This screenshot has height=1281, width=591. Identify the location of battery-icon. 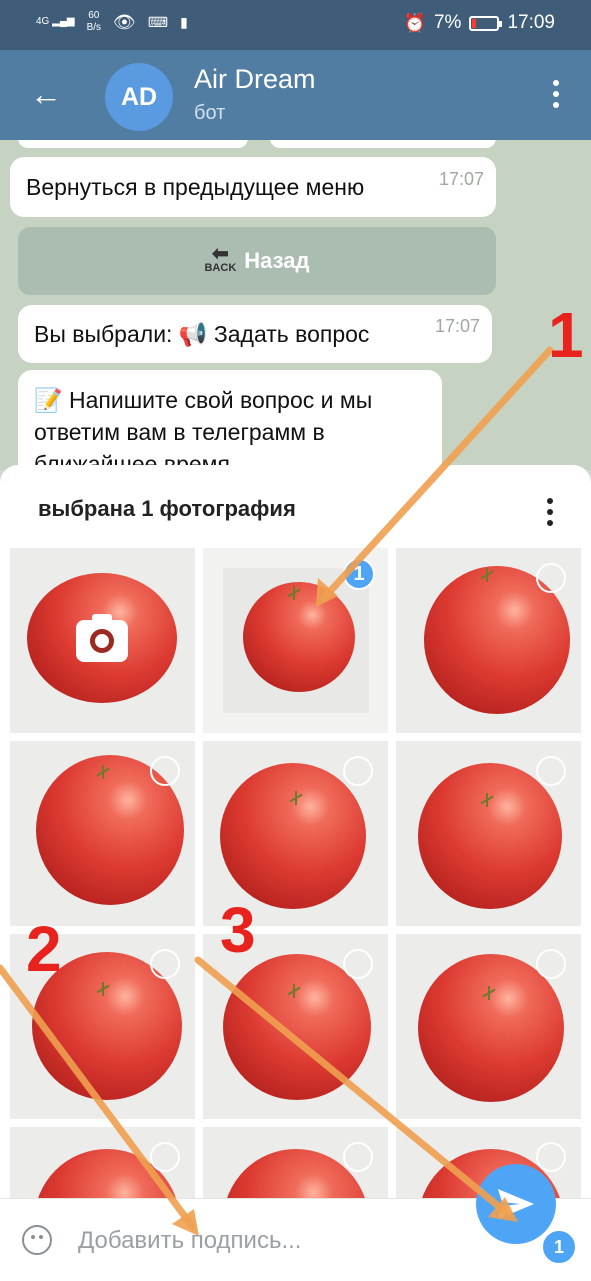
(486, 23).